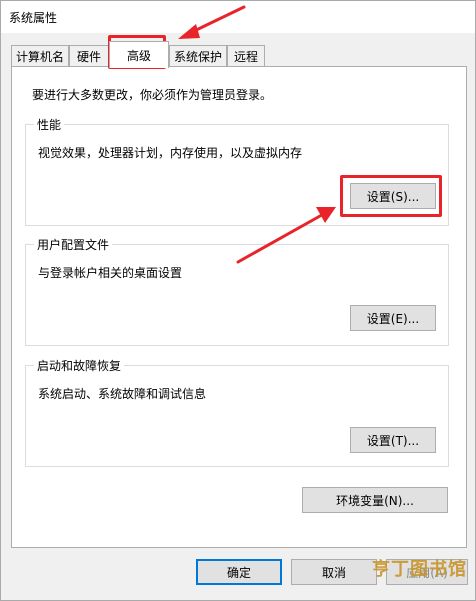 Image resolution: width=476 pixels, height=601 pixels. Describe the element at coordinates (122, 394) in the screenshot. I see `startup-recovery-description: 系统启动、系统故障和调试信息` at that location.